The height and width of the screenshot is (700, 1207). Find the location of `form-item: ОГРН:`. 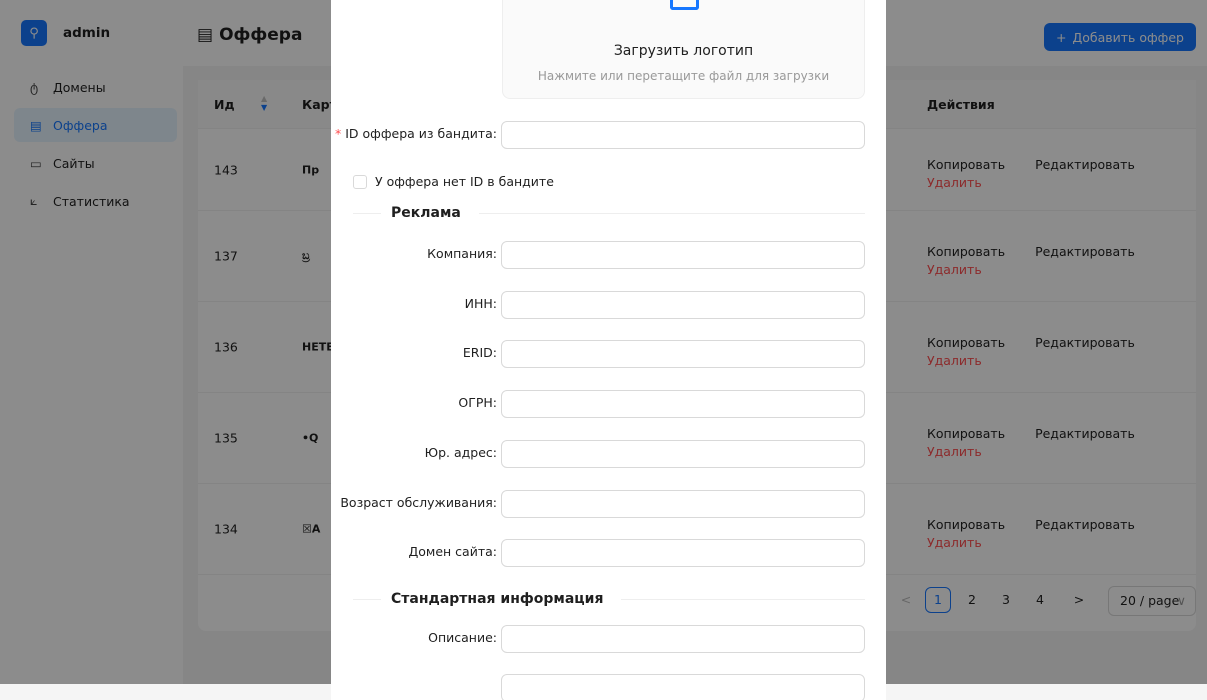

form-item: ОГРН: is located at coordinates (608, 404).